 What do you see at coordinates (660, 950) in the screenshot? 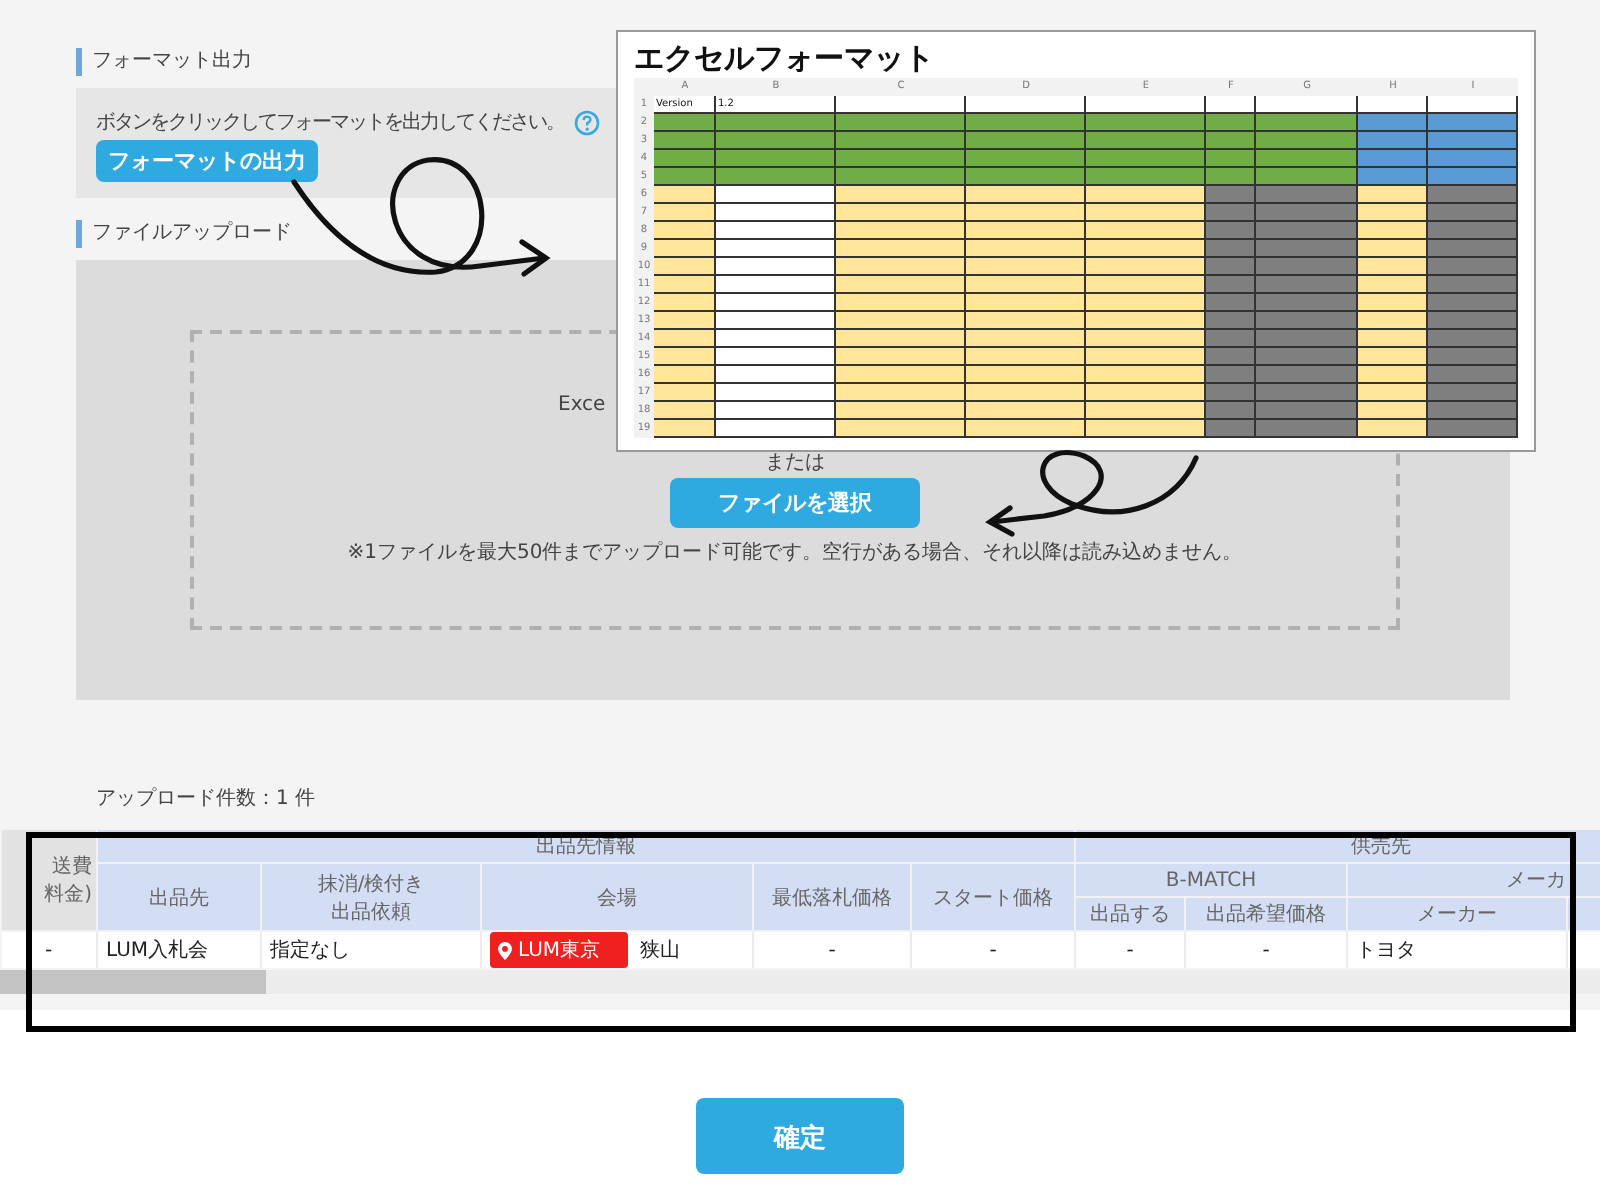
I see `table-cell-text: 狭山` at bounding box center [660, 950].